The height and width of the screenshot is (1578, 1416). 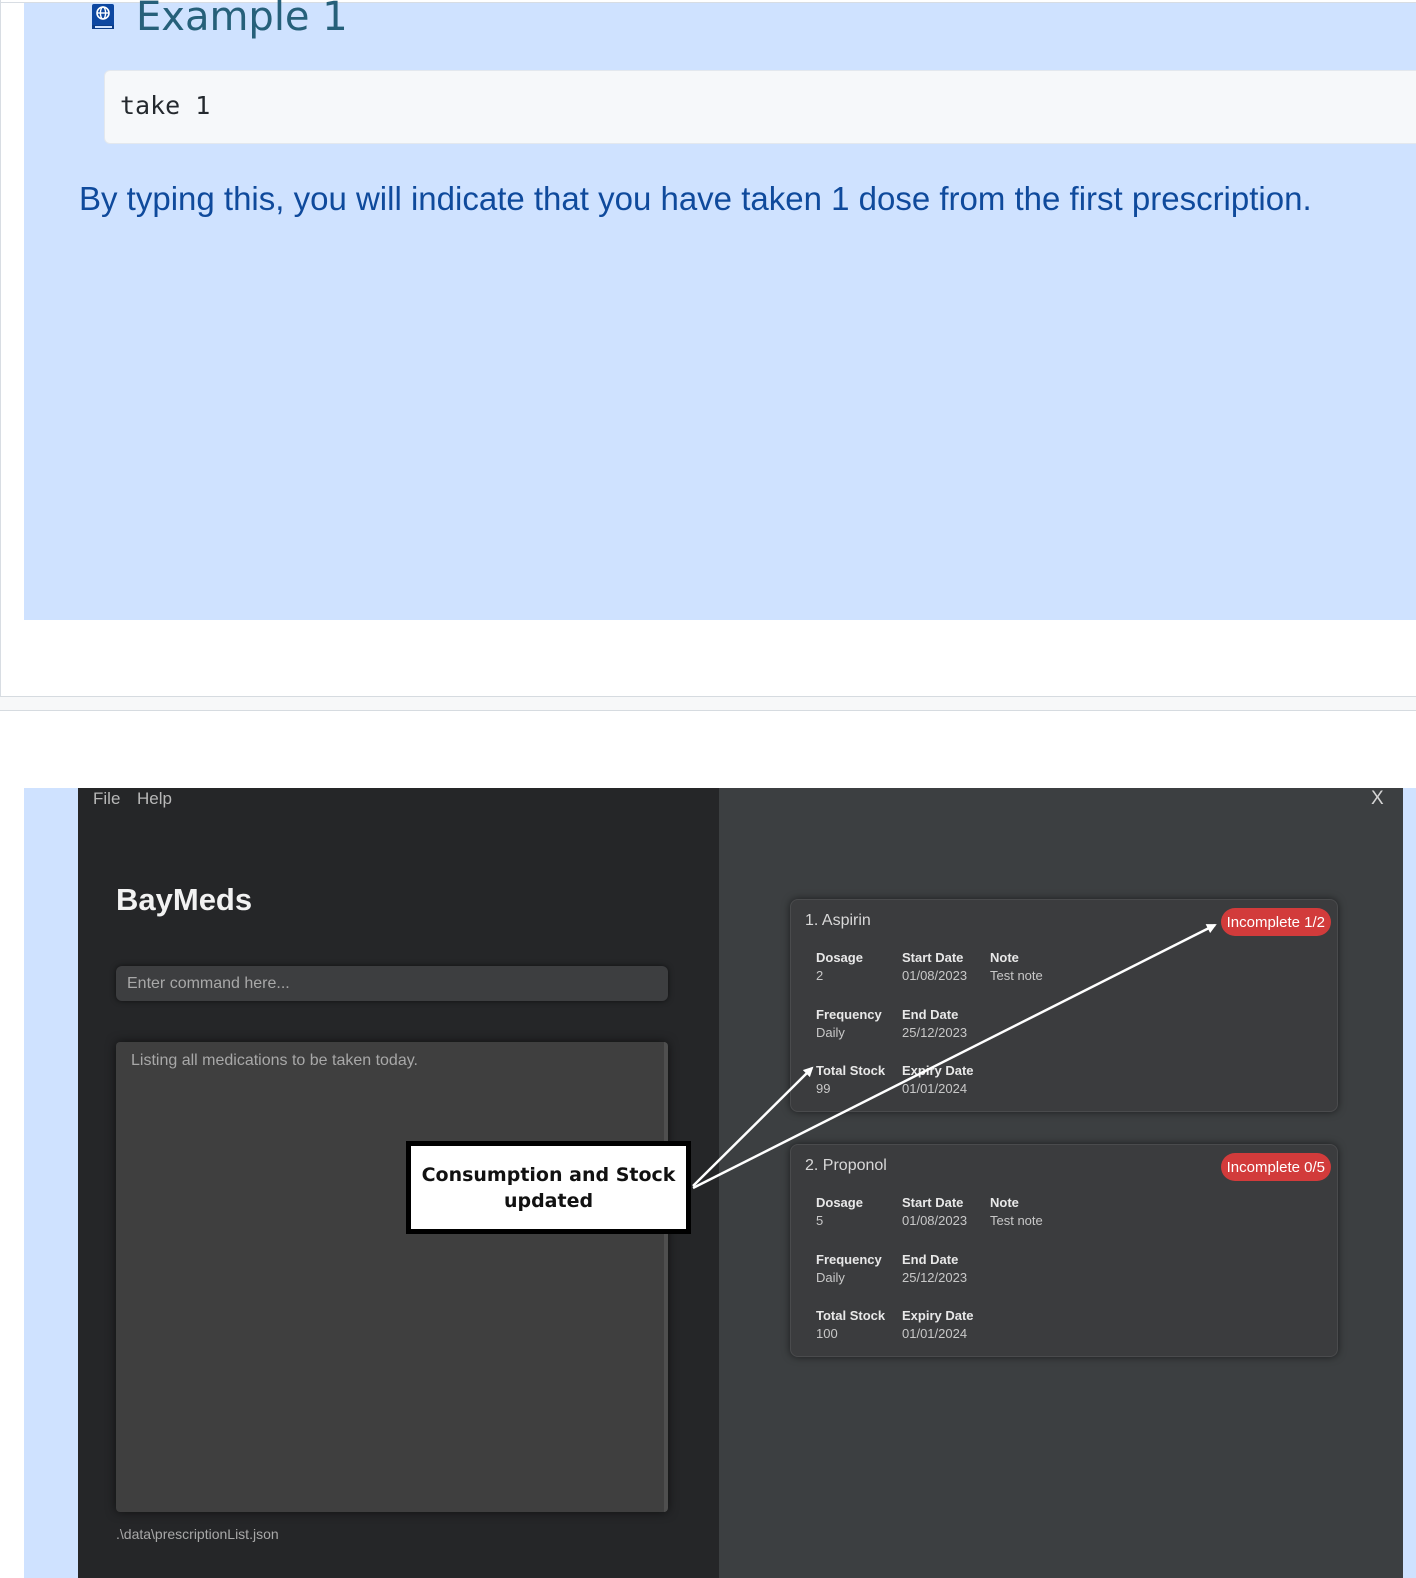 I want to click on example-title: Example 1, so click(x=242, y=20).